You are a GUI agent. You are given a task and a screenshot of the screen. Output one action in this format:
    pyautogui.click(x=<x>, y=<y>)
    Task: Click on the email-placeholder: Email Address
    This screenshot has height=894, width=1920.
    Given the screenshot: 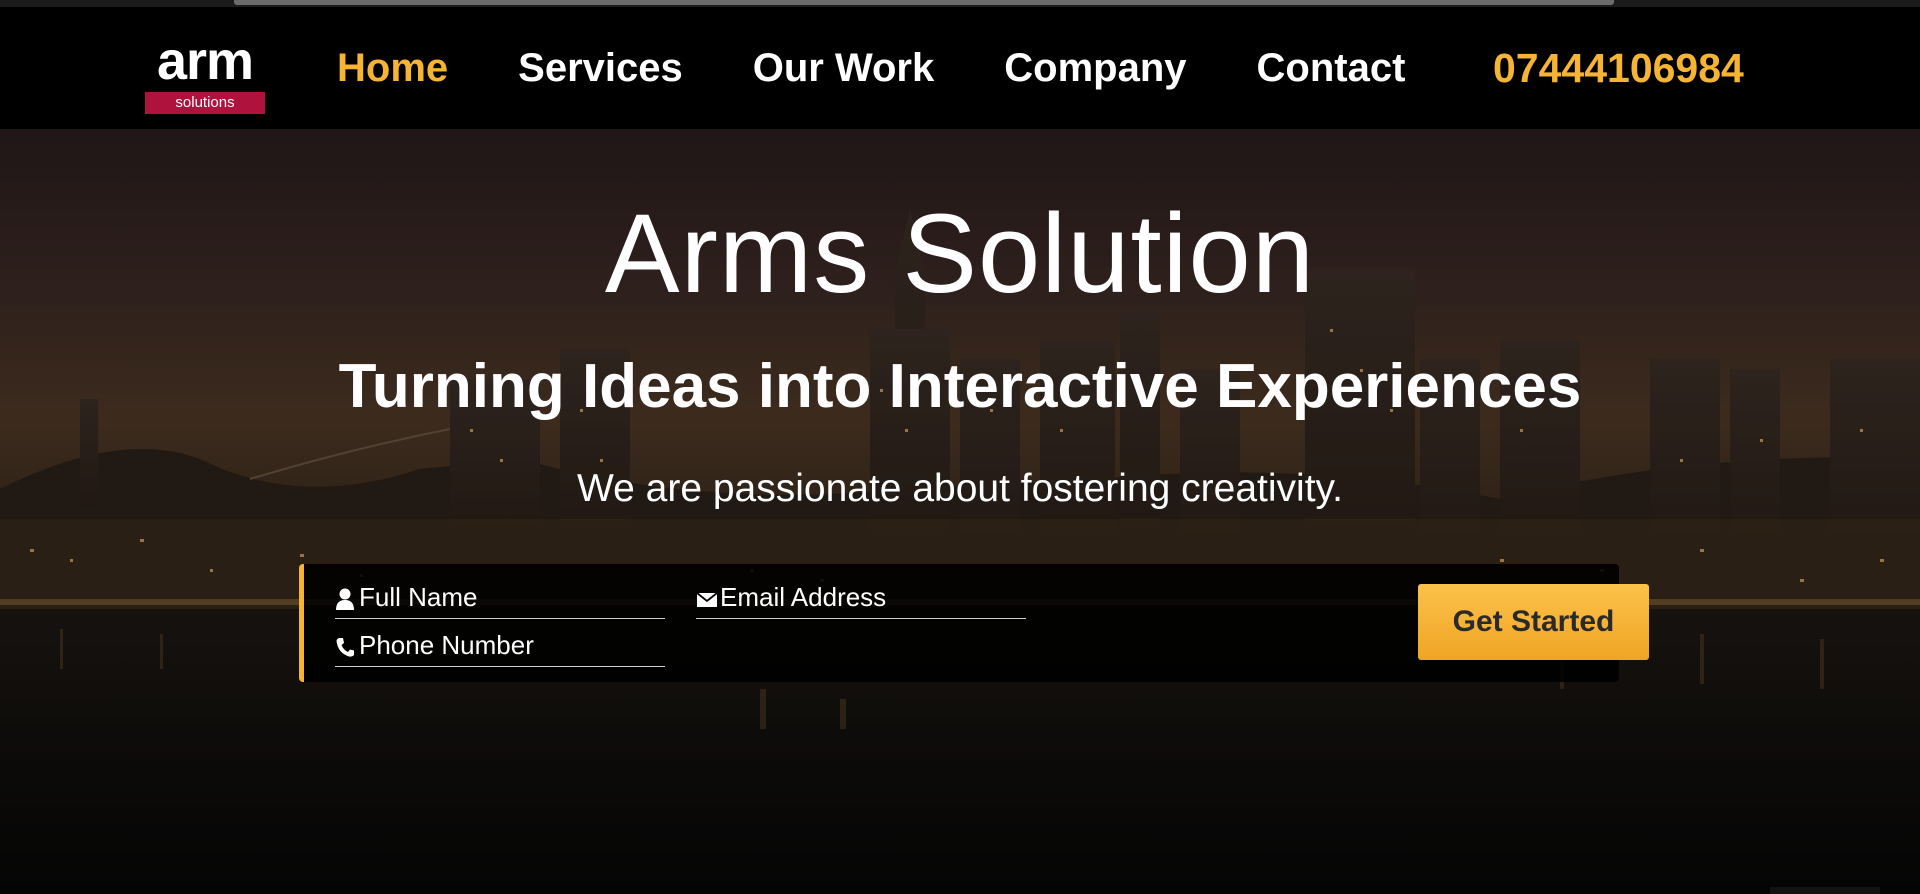 What is the action you would take?
    pyautogui.click(x=803, y=597)
    